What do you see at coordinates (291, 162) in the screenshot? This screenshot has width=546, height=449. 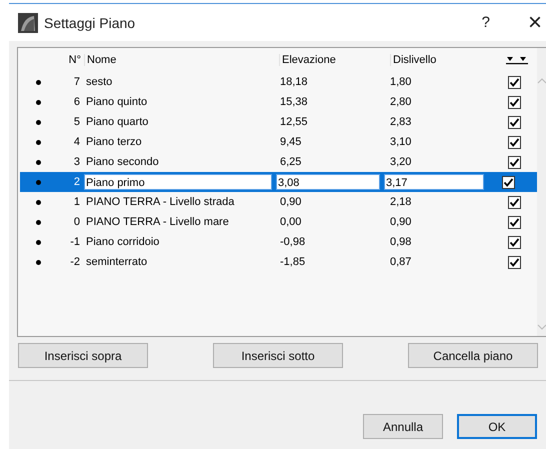 I see `elevation-value: 6,25` at bounding box center [291, 162].